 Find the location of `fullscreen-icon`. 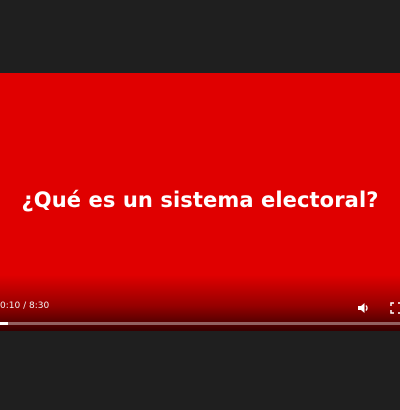

fullscreen-icon is located at coordinates (395, 308).